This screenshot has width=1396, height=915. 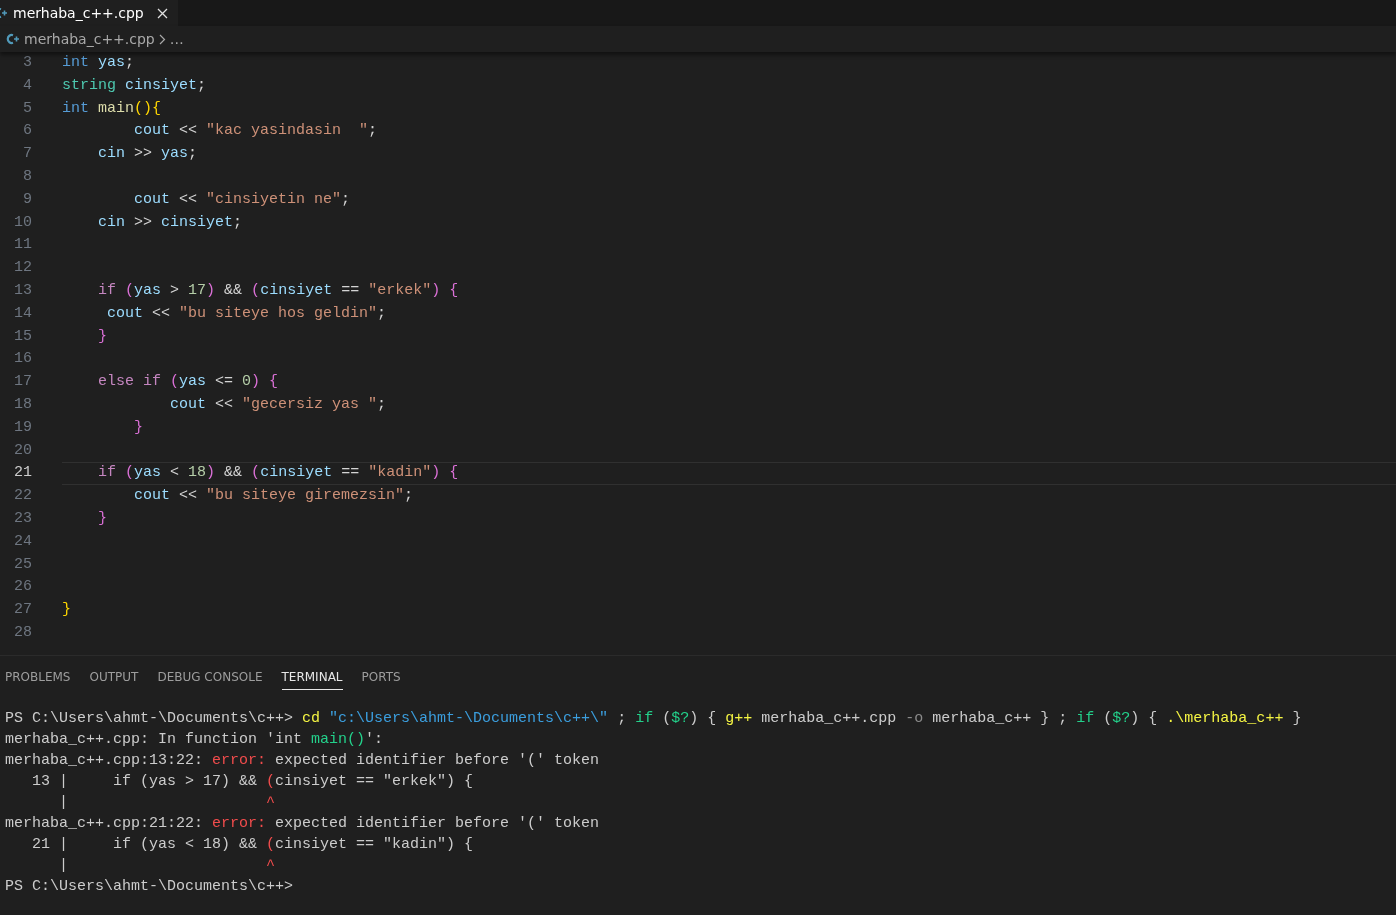 I want to click on code-line: cout << "gecersiz yas ";, so click(x=278, y=404).